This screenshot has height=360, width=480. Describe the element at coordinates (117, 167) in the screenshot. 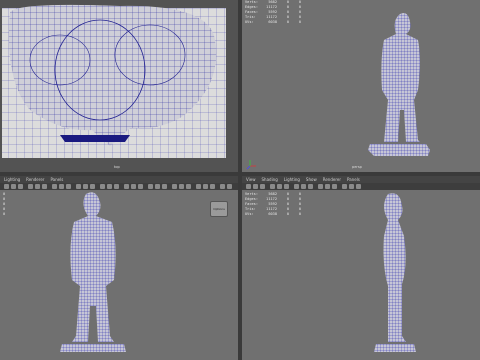

I see `camera-label-top: top` at that location.